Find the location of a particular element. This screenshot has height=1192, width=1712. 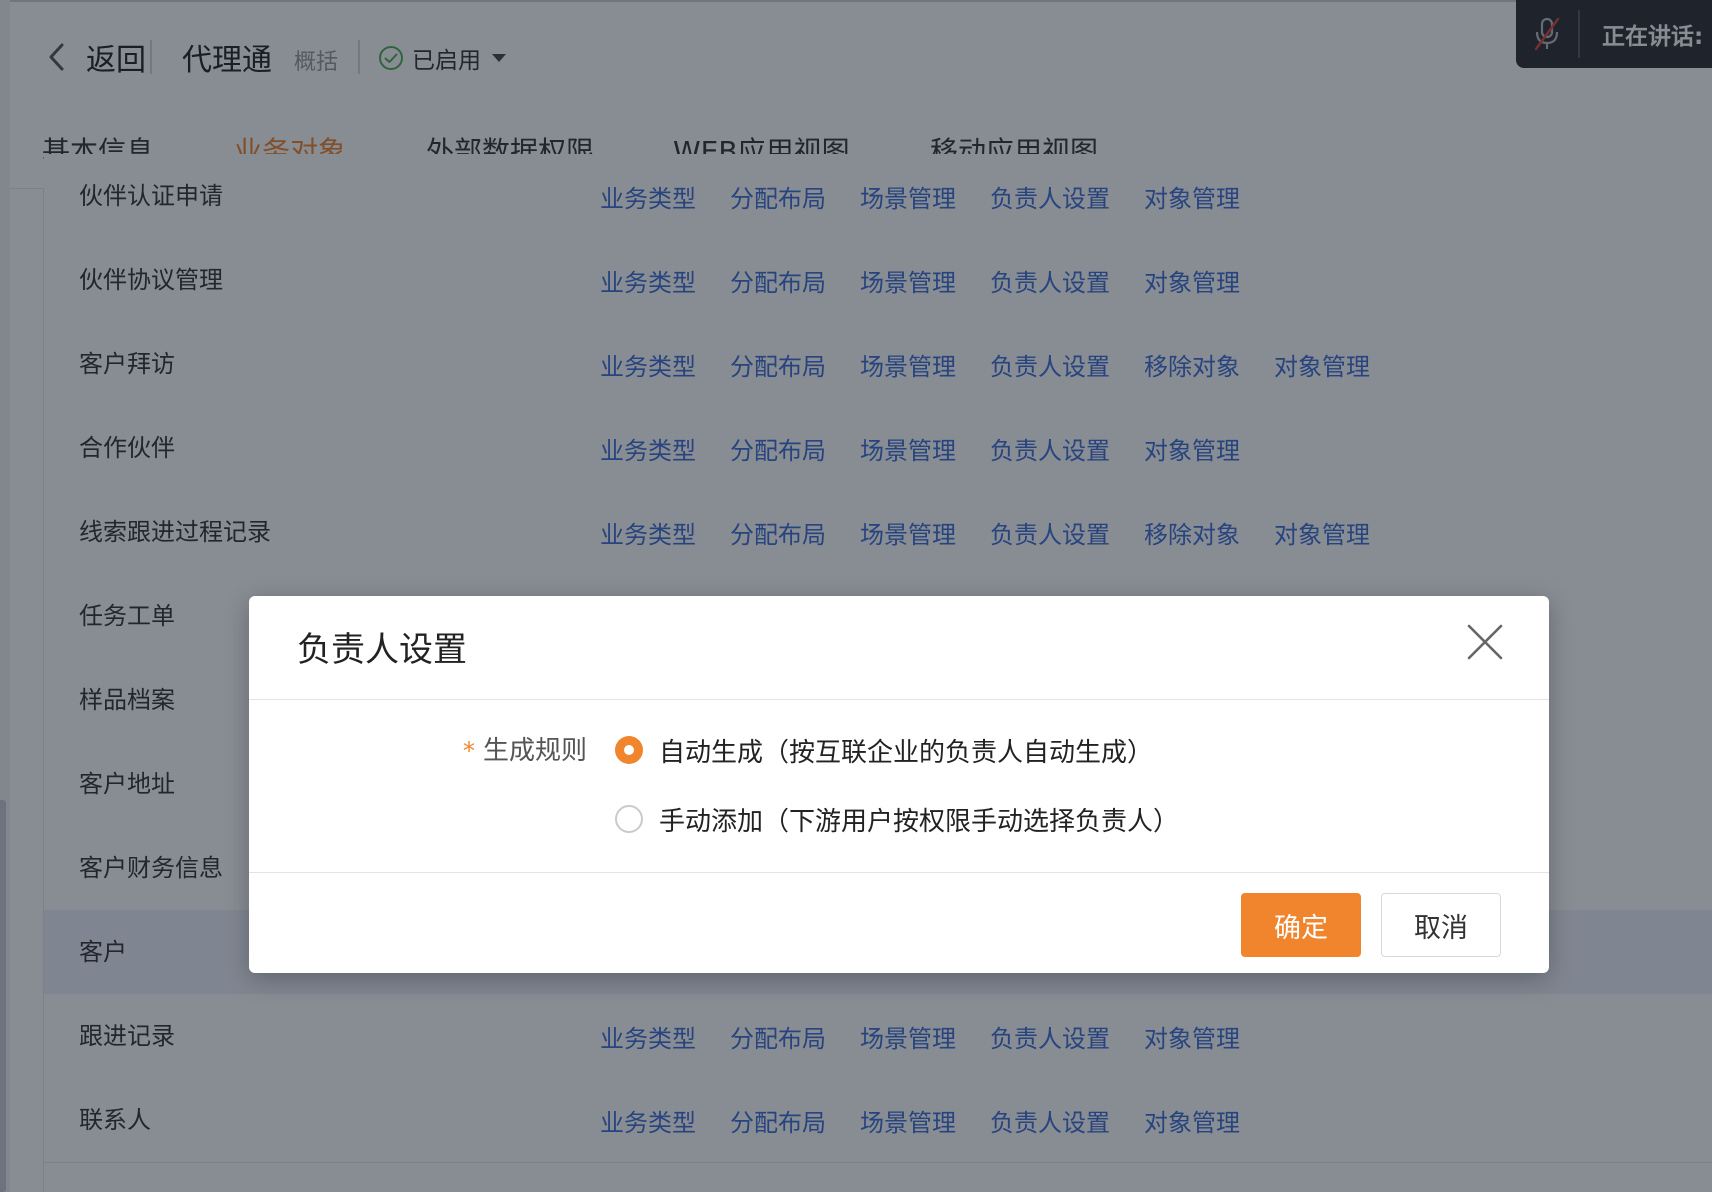

generation-rule-label: * 生成规则 is located at coordinates (525, 748).